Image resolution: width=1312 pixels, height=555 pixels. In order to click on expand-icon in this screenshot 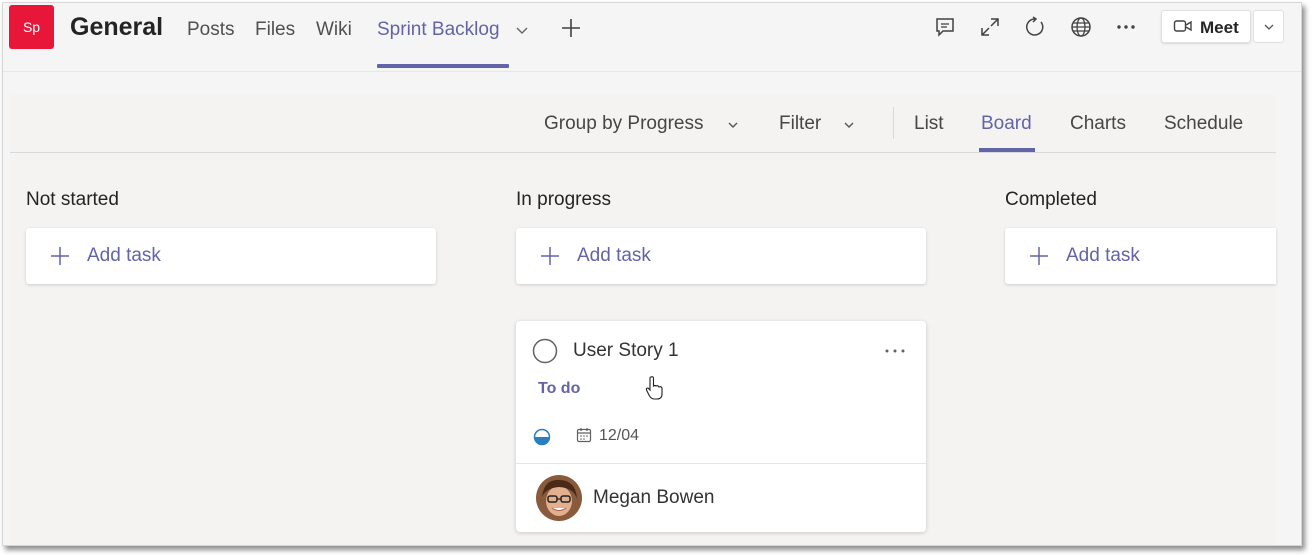, I will do `click(990, 27)`.